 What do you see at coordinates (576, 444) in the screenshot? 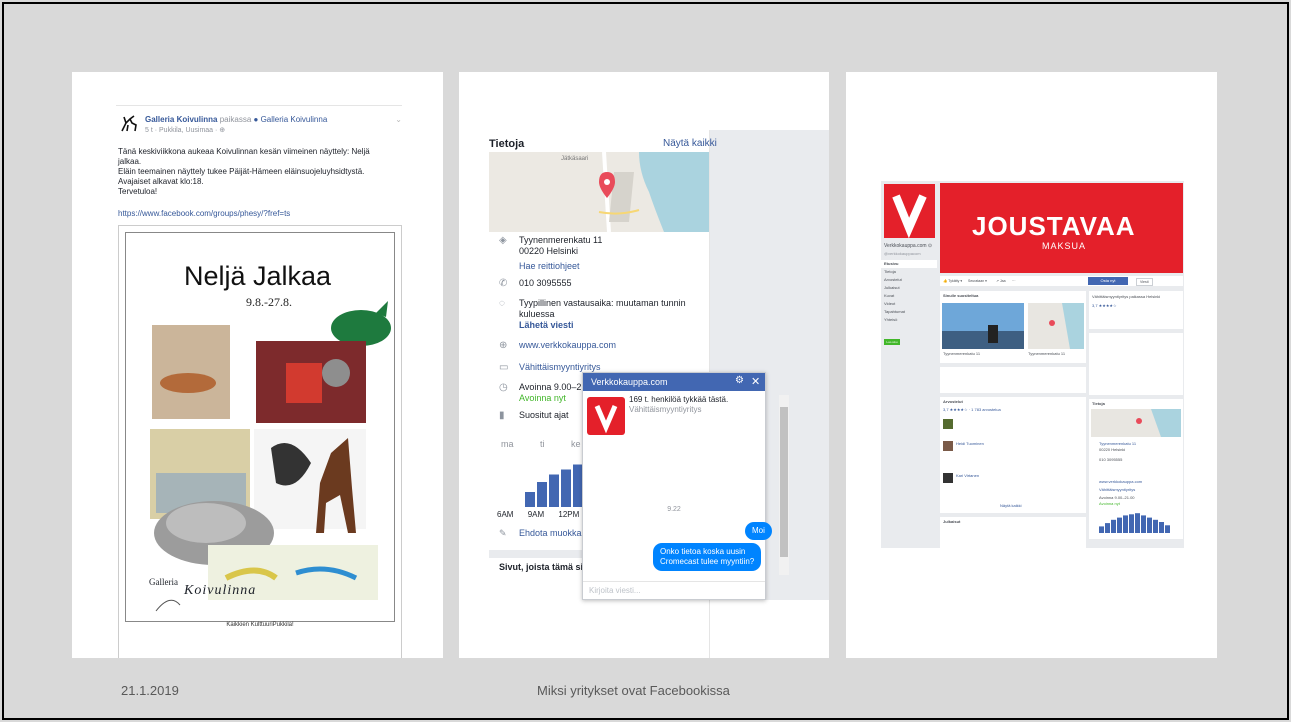
I see `day-tab: ke` at bounding box center [576, 444].